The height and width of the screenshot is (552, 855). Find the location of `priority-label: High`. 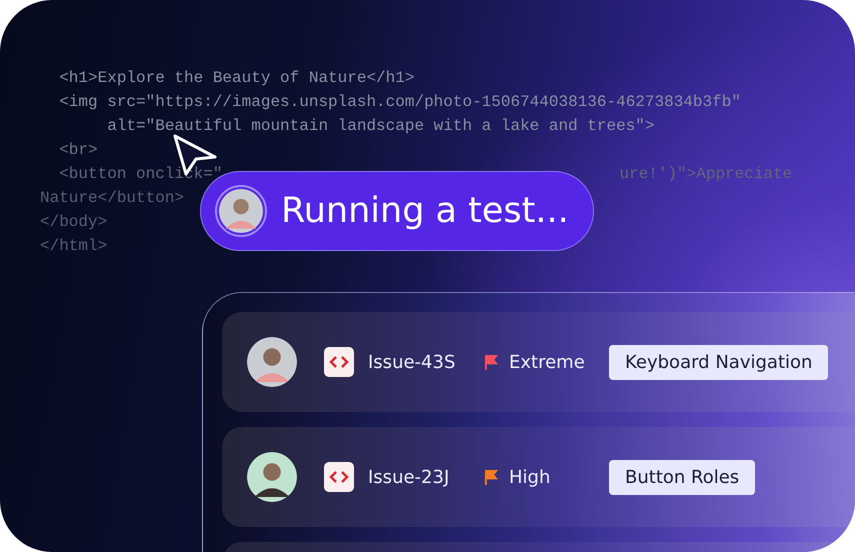

priority-label: High is located at coordinates (530, 477).